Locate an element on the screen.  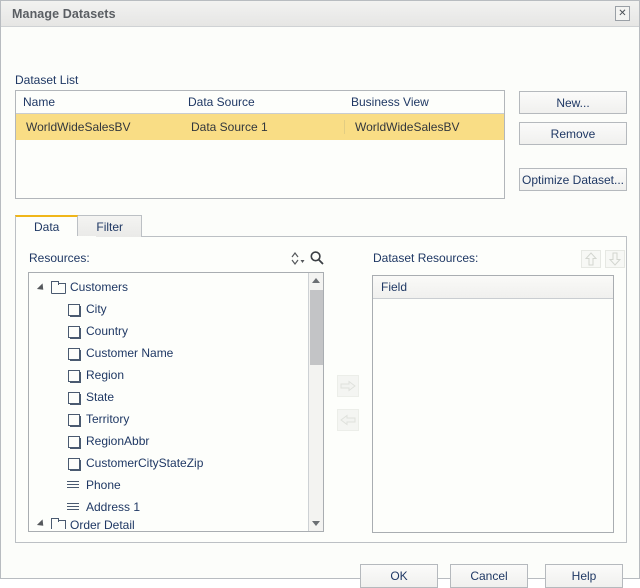
tab-data: Data is located at coordinates (47, 226).